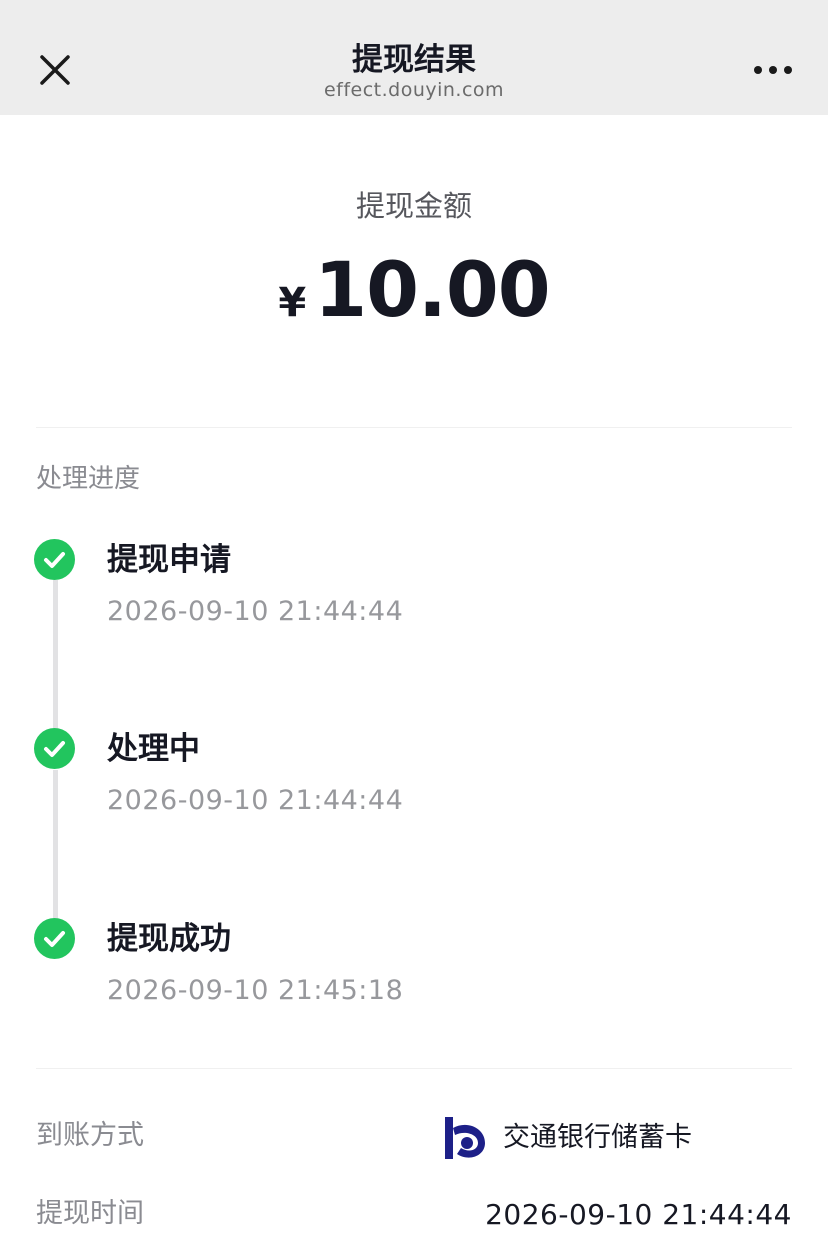 The width and height of the screenshot is (828, 1250). What do you see at coordinates (255, 990) in the screenshot?
I see `step-time: 2026-09-10 21:45:18` at bounding box center [255, 990].